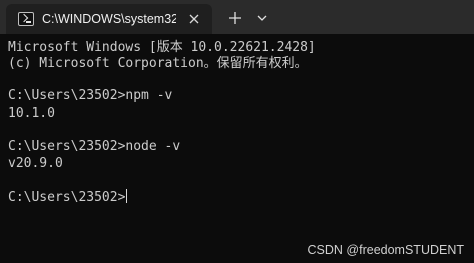  What do you see at coordinates (90, 95) in the screenshot?
I see `terminal-line: C:\Users\23502>npm -v` at bounding box center [90, 95].